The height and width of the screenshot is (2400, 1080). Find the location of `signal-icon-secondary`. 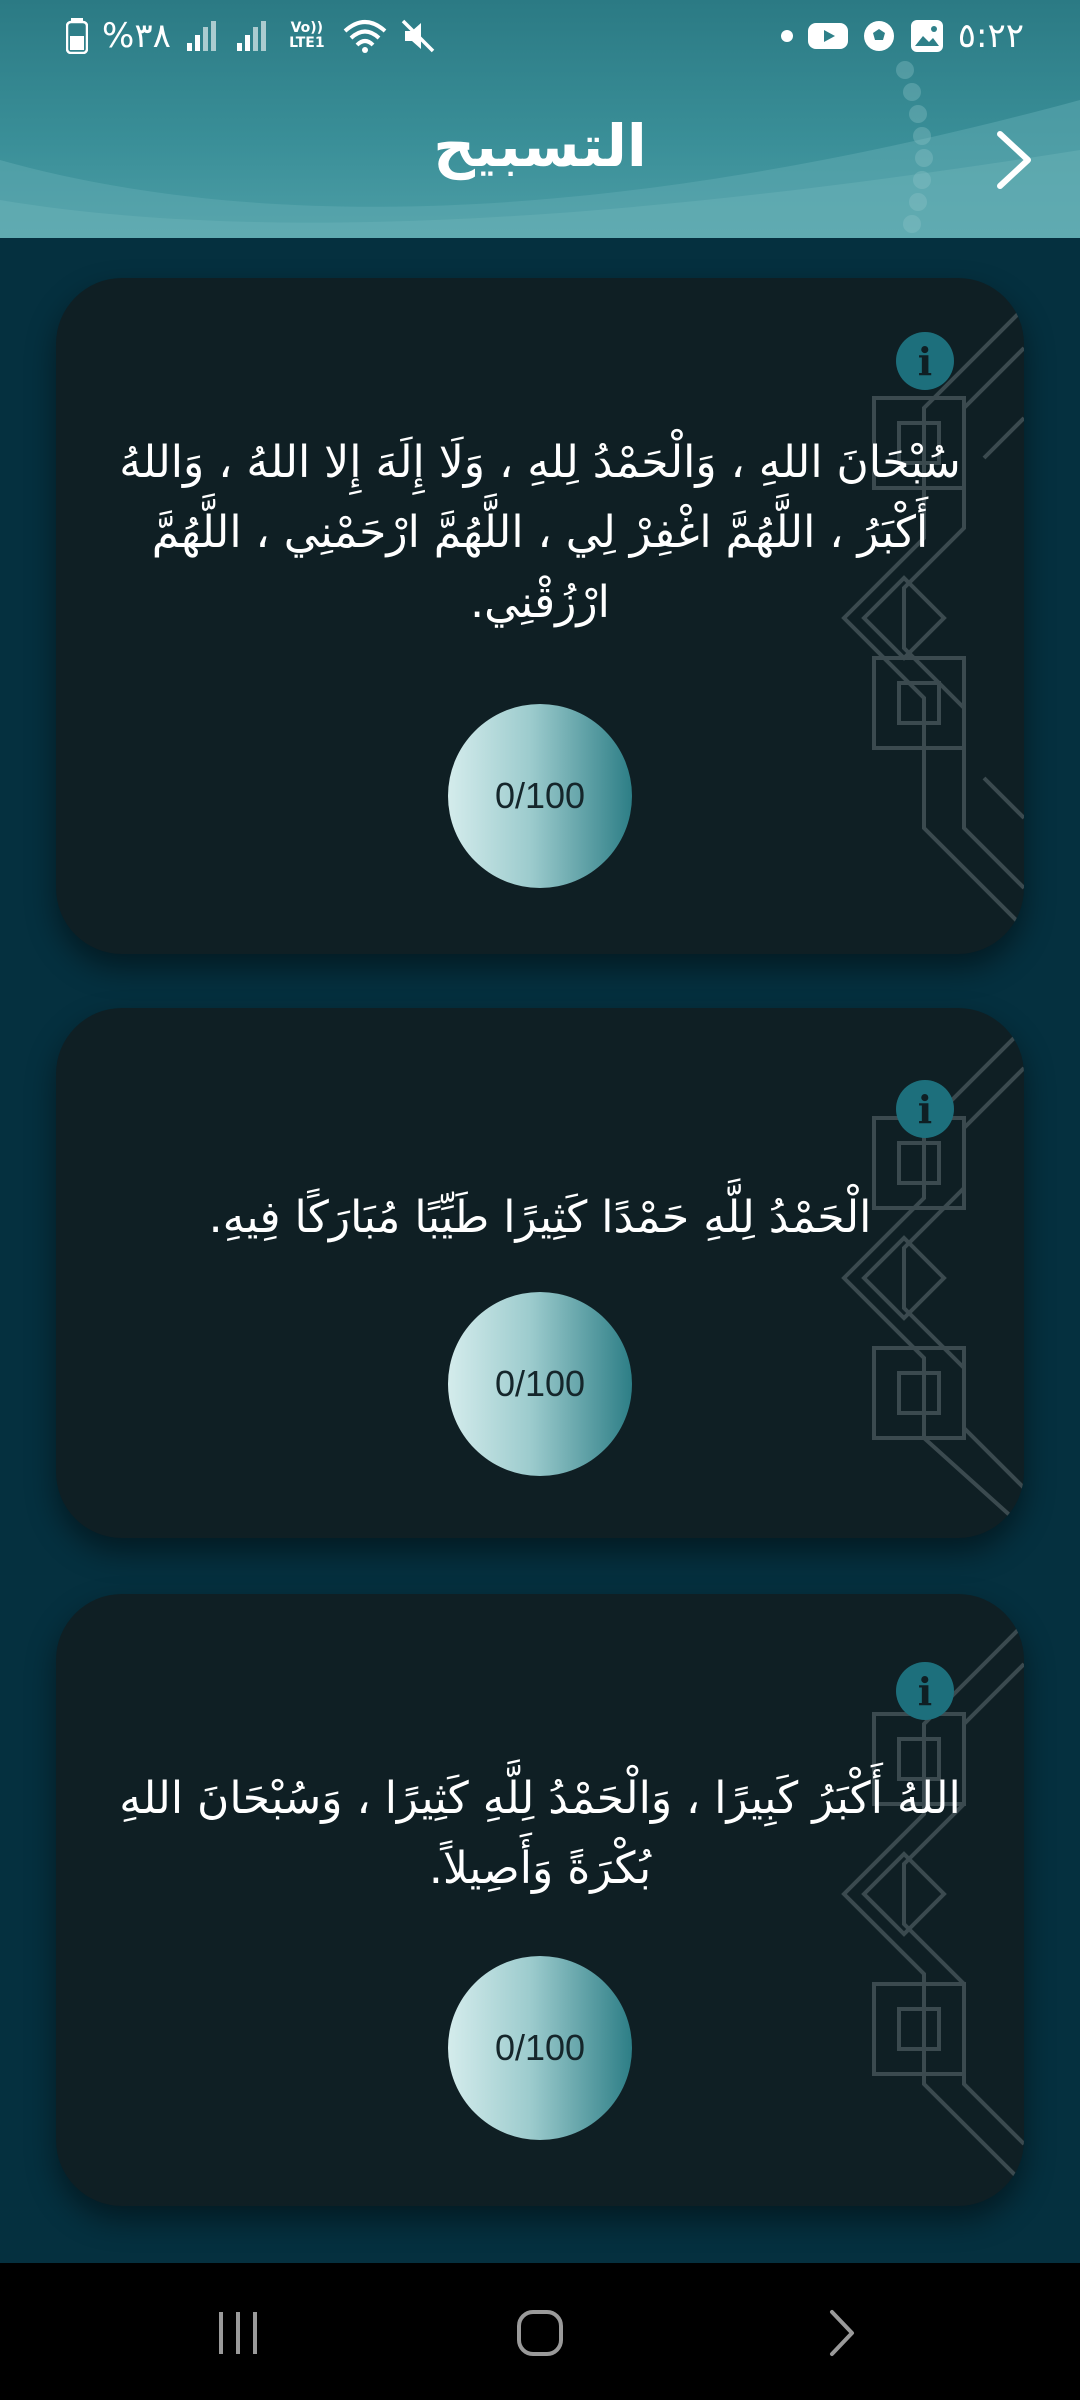

signal-icon-secondary is located at coordinates (253, 36).